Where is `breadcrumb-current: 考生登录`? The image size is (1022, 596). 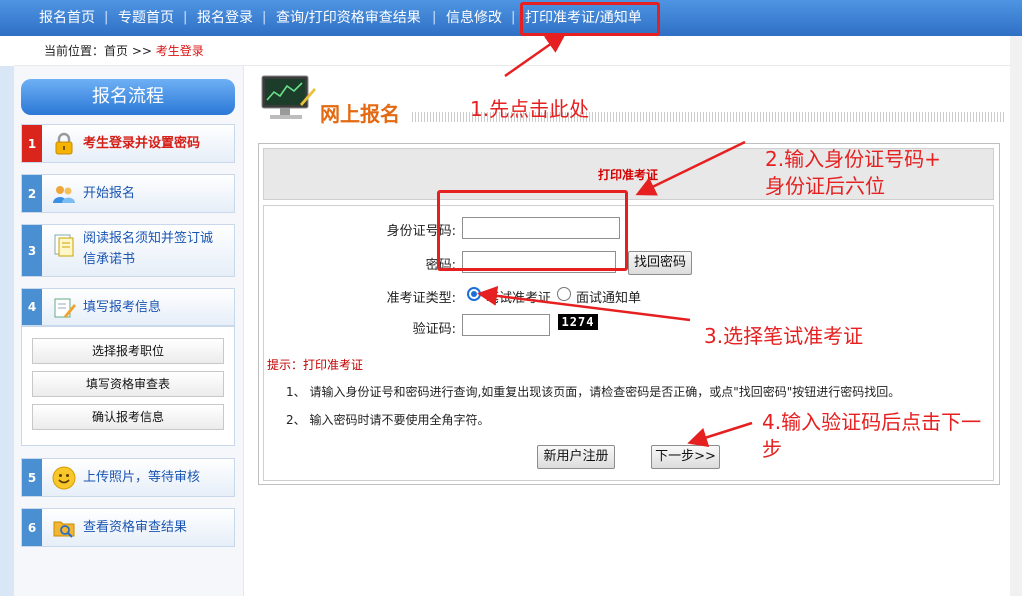
breadcrumb-current: 考生登录 is located at coordinates (179, 51).